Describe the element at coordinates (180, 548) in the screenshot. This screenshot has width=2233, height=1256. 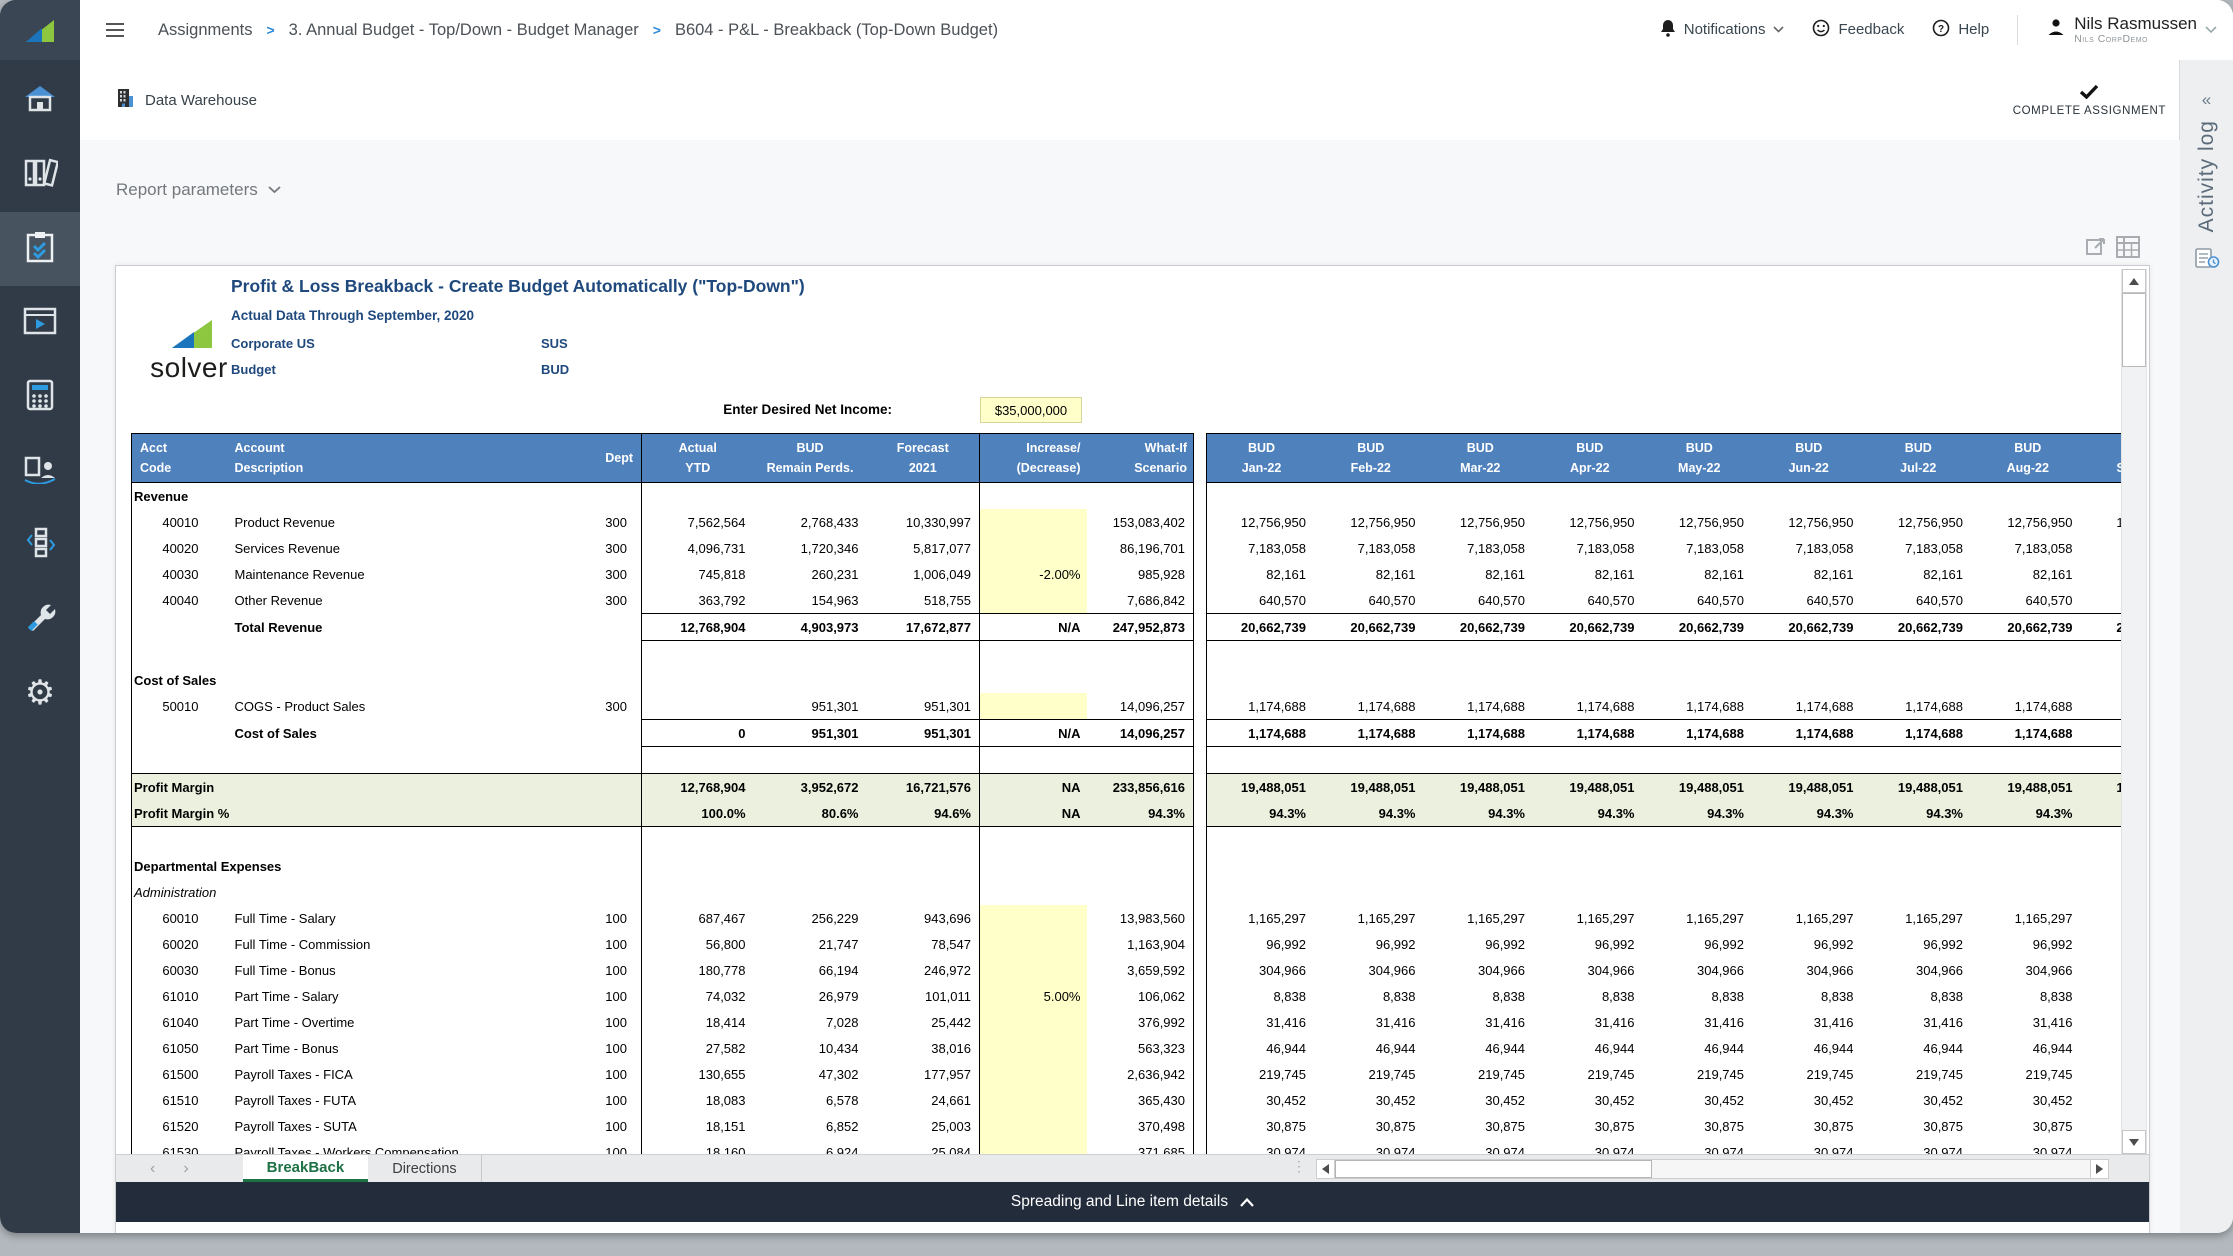
I see `acct-code-cell: 40020` at that location.